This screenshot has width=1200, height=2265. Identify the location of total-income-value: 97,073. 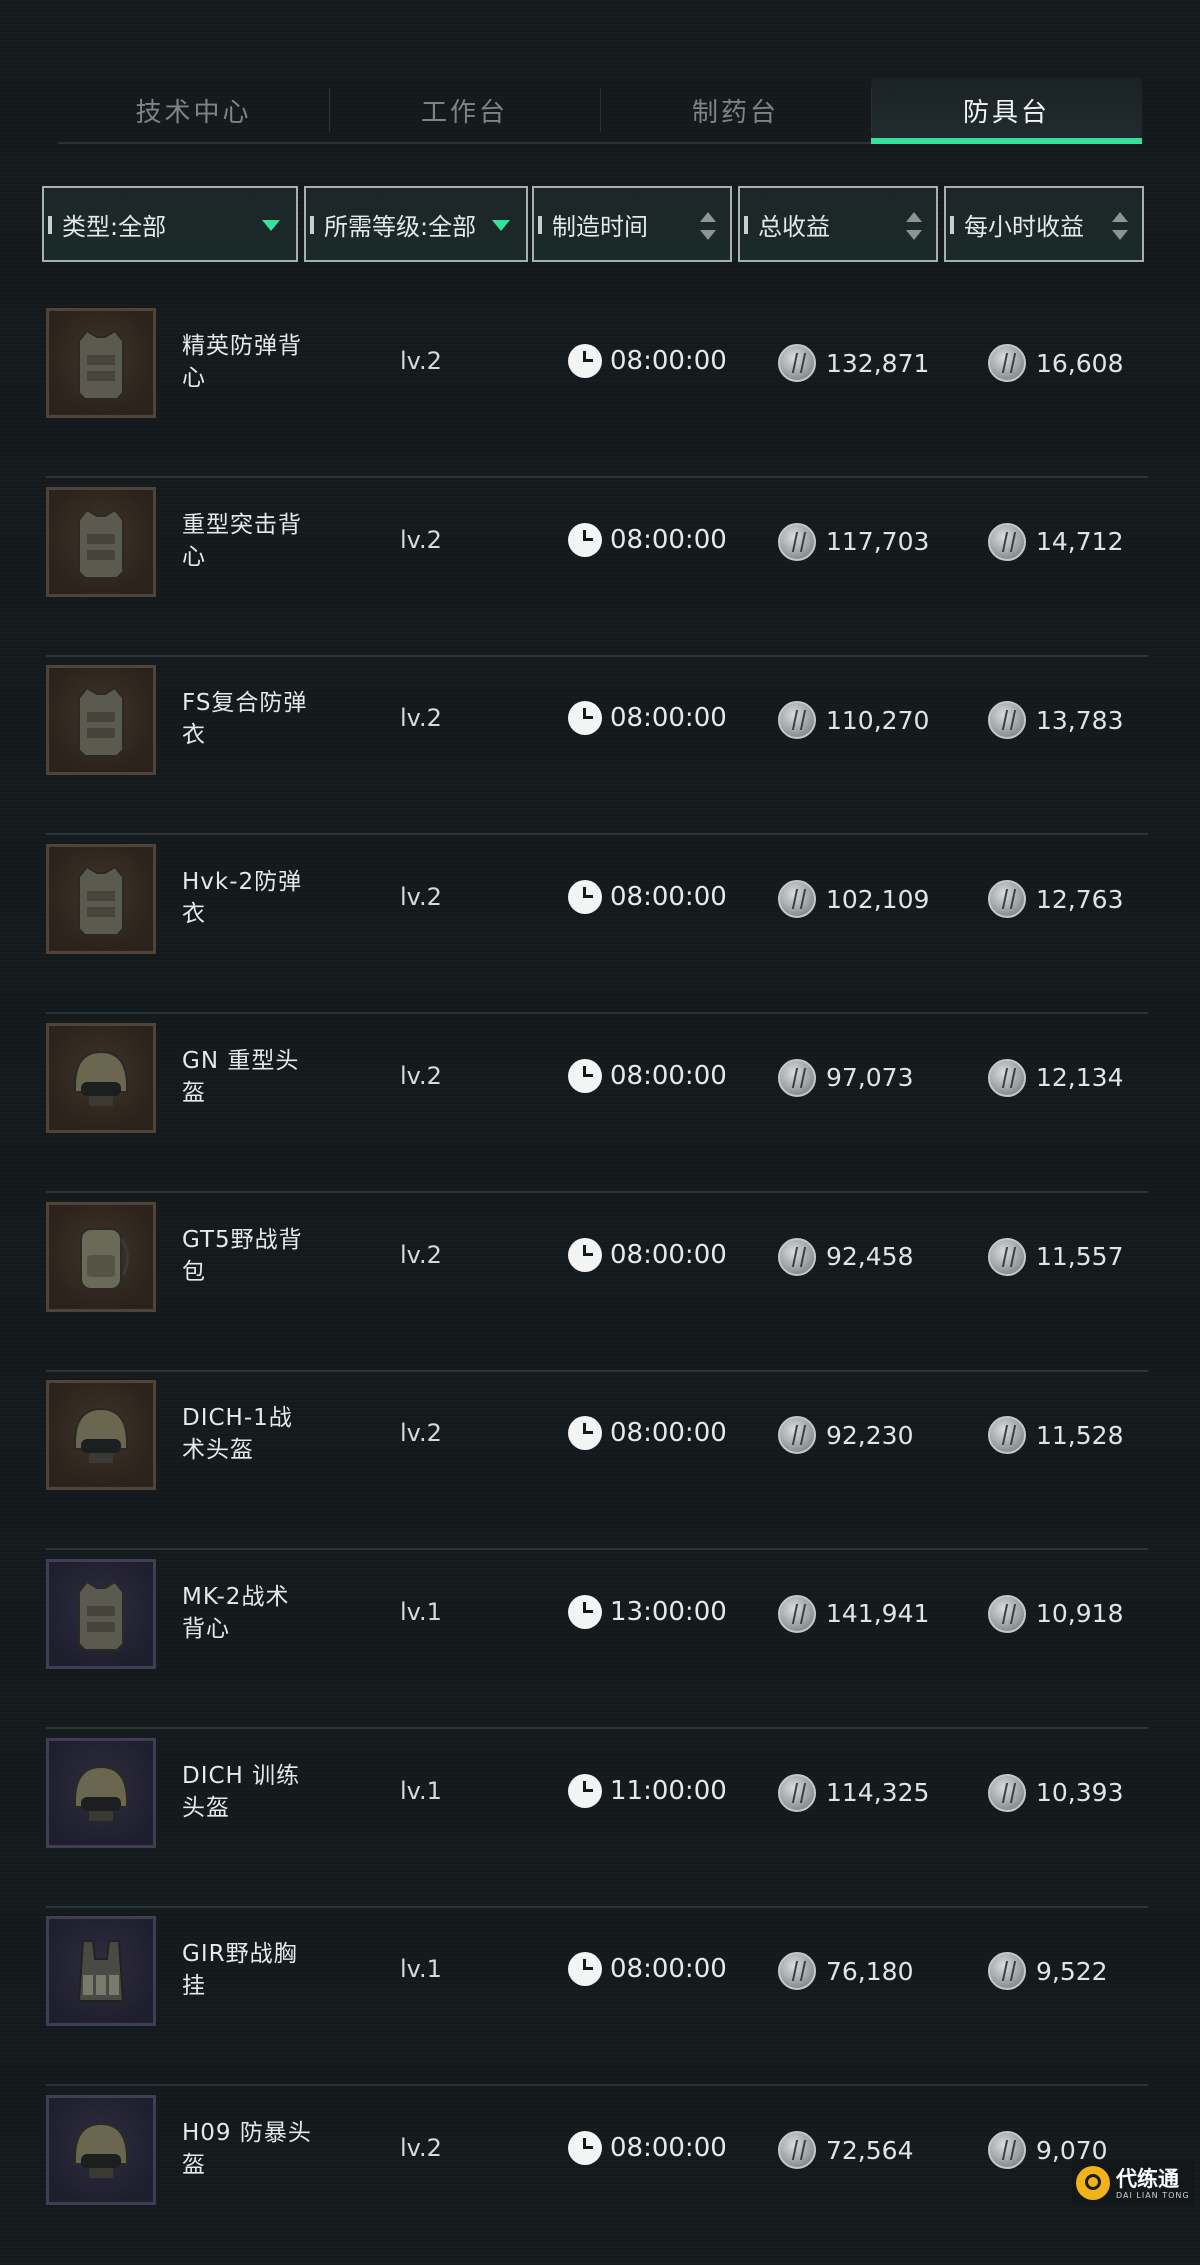
(870, 1078).